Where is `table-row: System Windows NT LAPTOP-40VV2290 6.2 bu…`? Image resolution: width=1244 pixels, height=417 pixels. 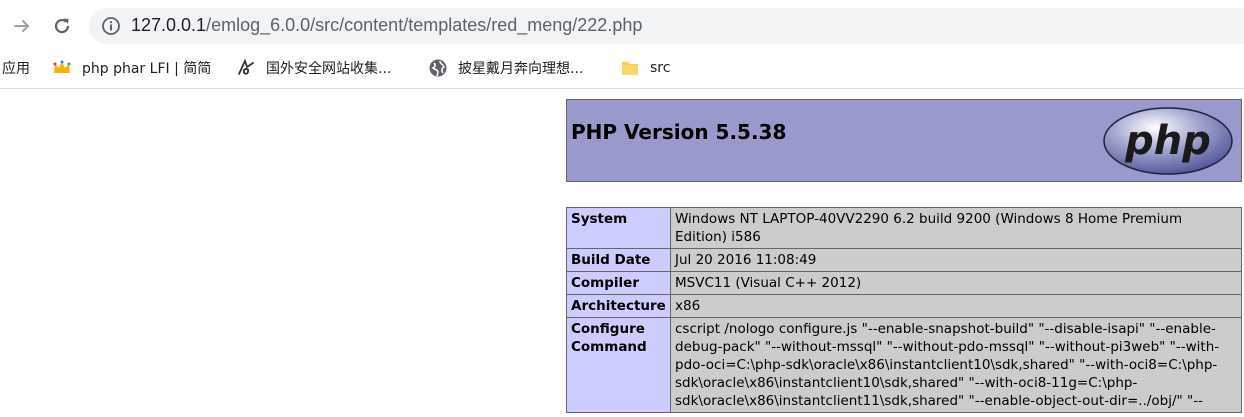
table-row: System Windows NT LAPTOP-40VV2290 6.2 bu… is located at coordinates (904, 228).